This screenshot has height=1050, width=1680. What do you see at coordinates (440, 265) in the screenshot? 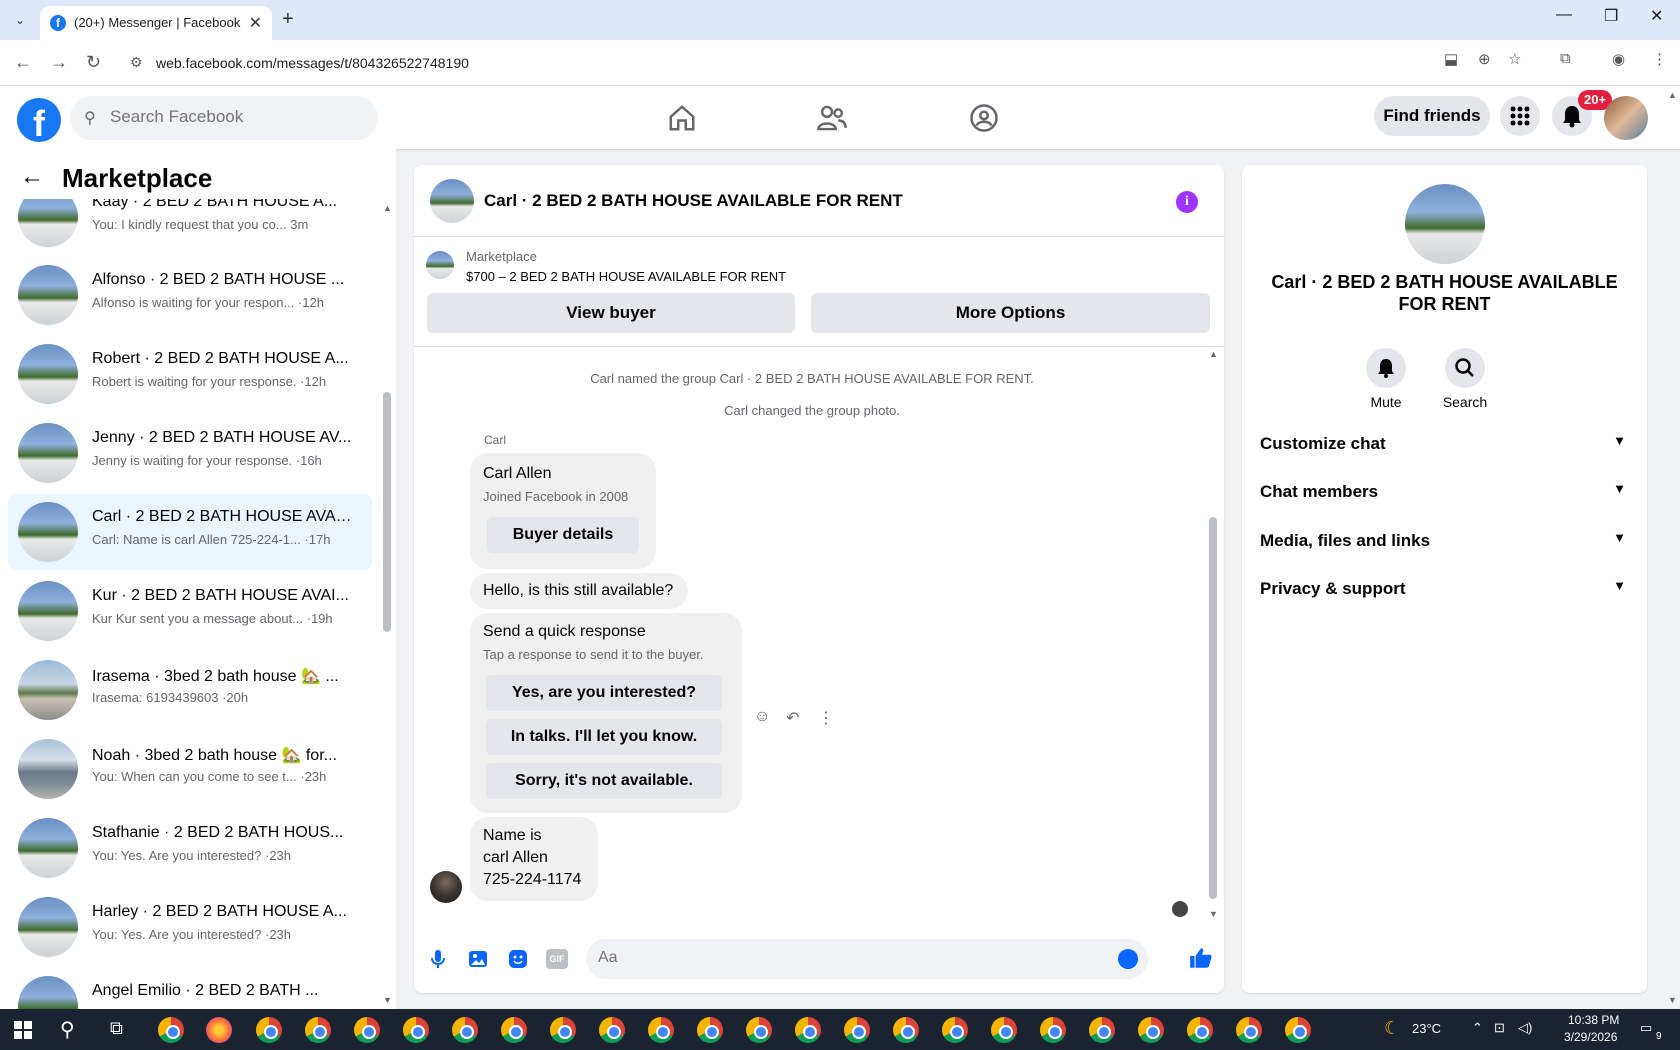
I see `listing-thumbnail` at bounding box center [440, 265].